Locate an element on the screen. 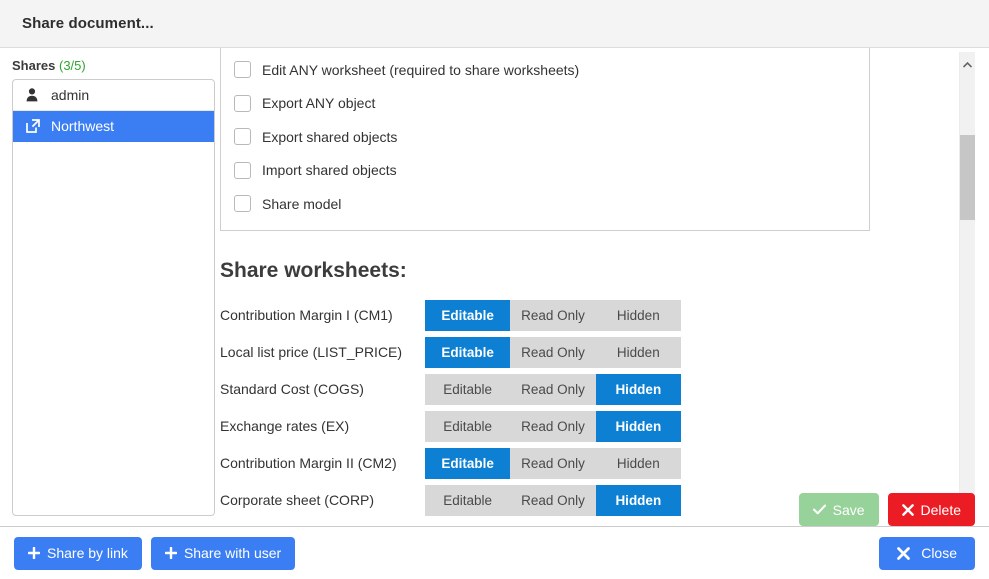 The image size is (989, 579). check-icon is located at coordinates (819, 509).